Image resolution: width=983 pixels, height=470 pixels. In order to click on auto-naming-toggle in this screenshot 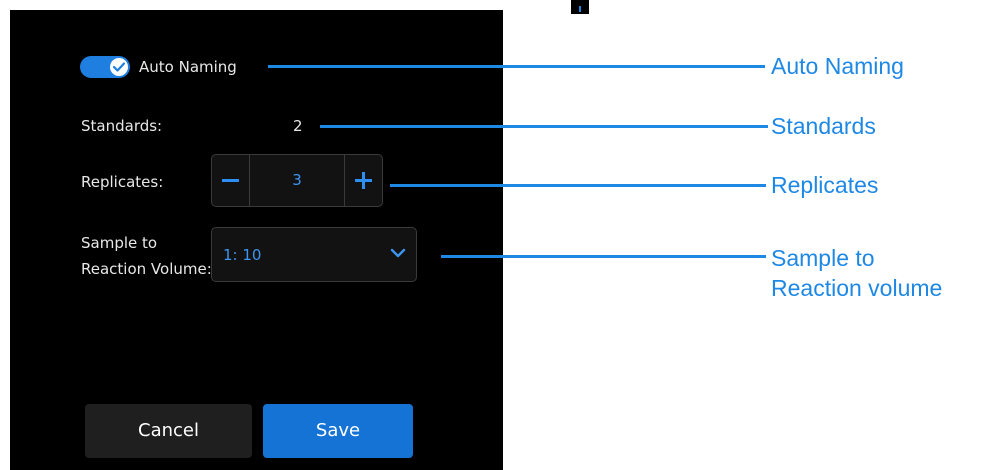, I will do `click(105, 67)`.